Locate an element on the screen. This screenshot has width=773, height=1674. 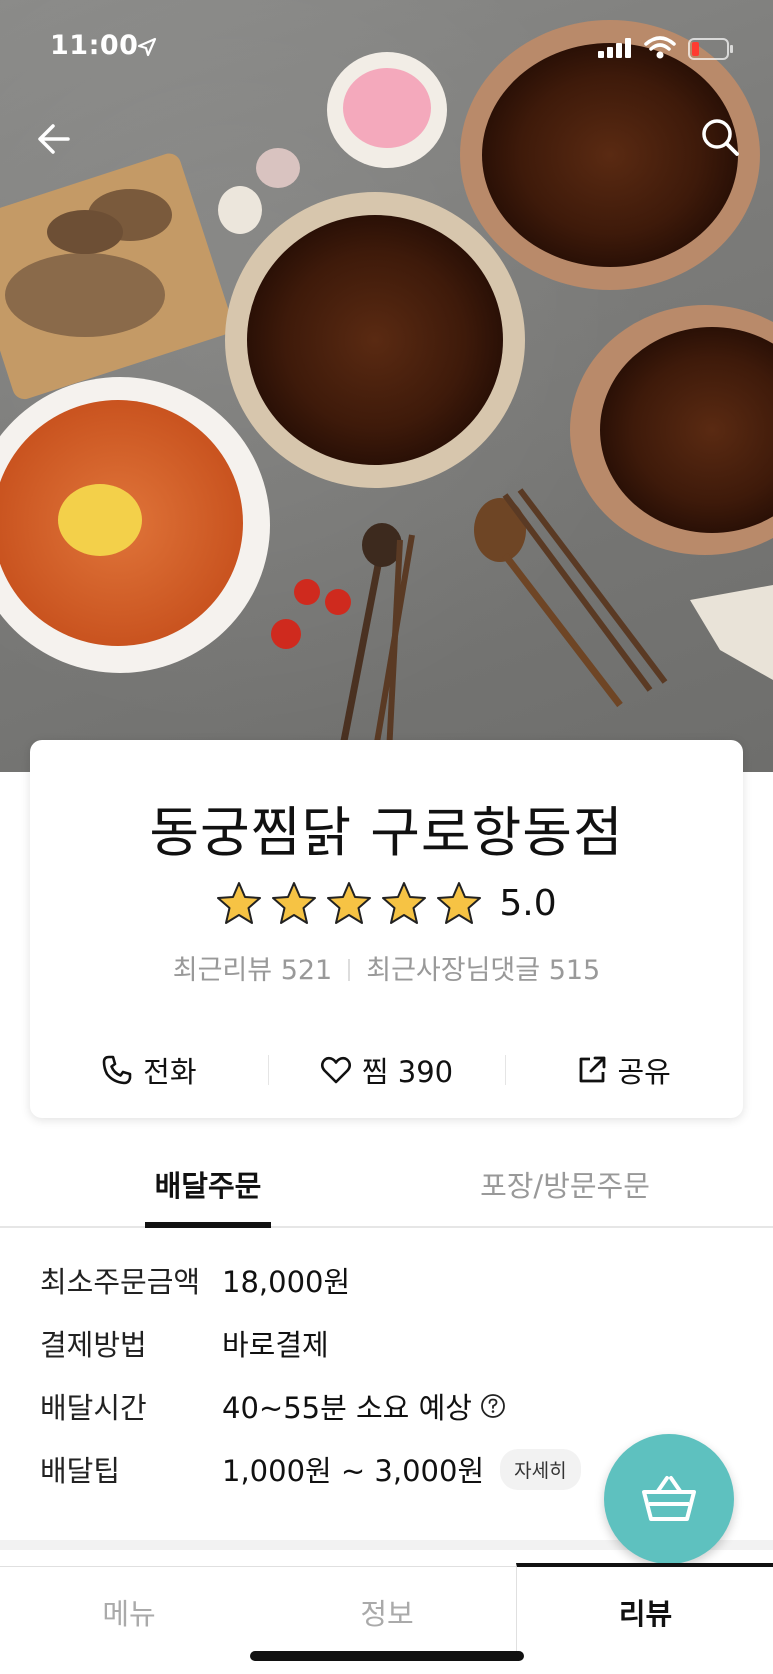
rating-value: 5.0 is located at coordinates (528, 903).